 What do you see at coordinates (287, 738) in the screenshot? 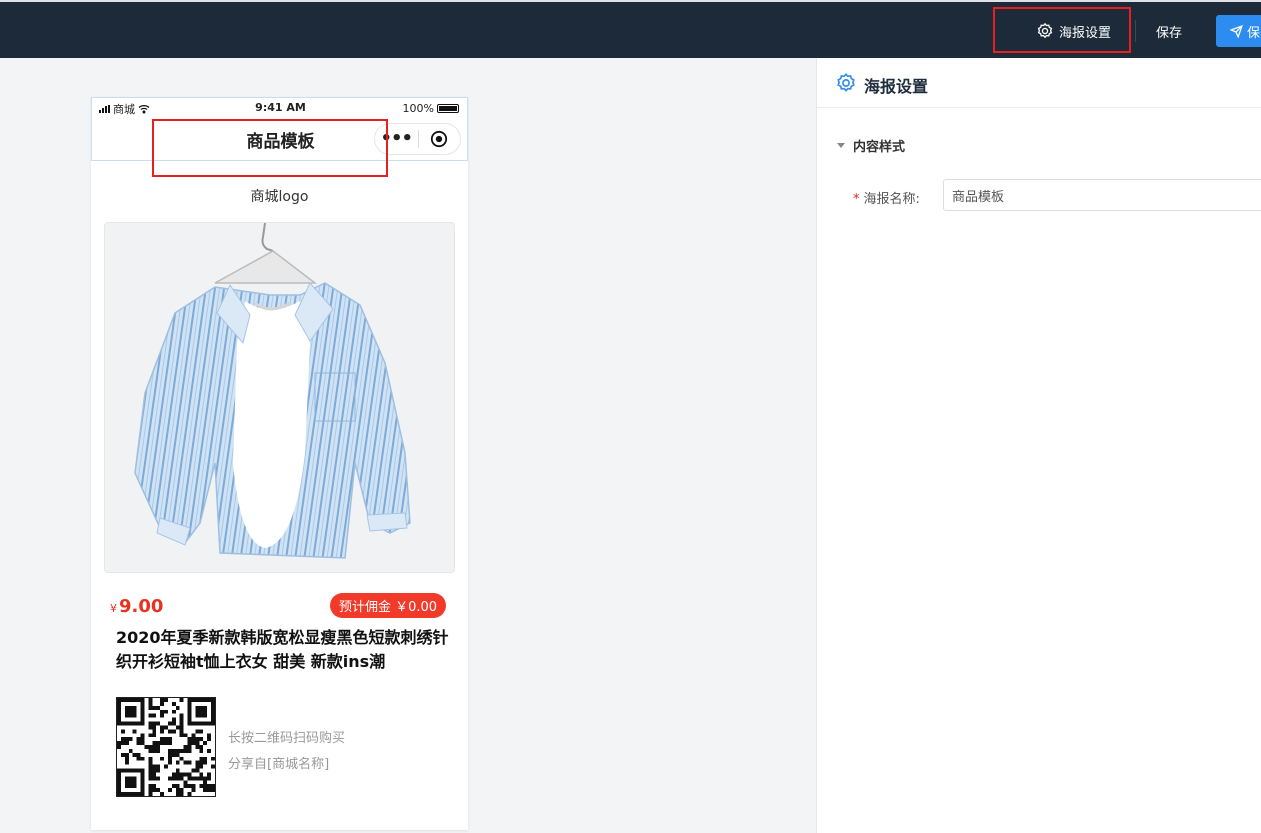
I see `qr-hint-text: 长按二维码扫码购买` at bounding box center [287, 738].